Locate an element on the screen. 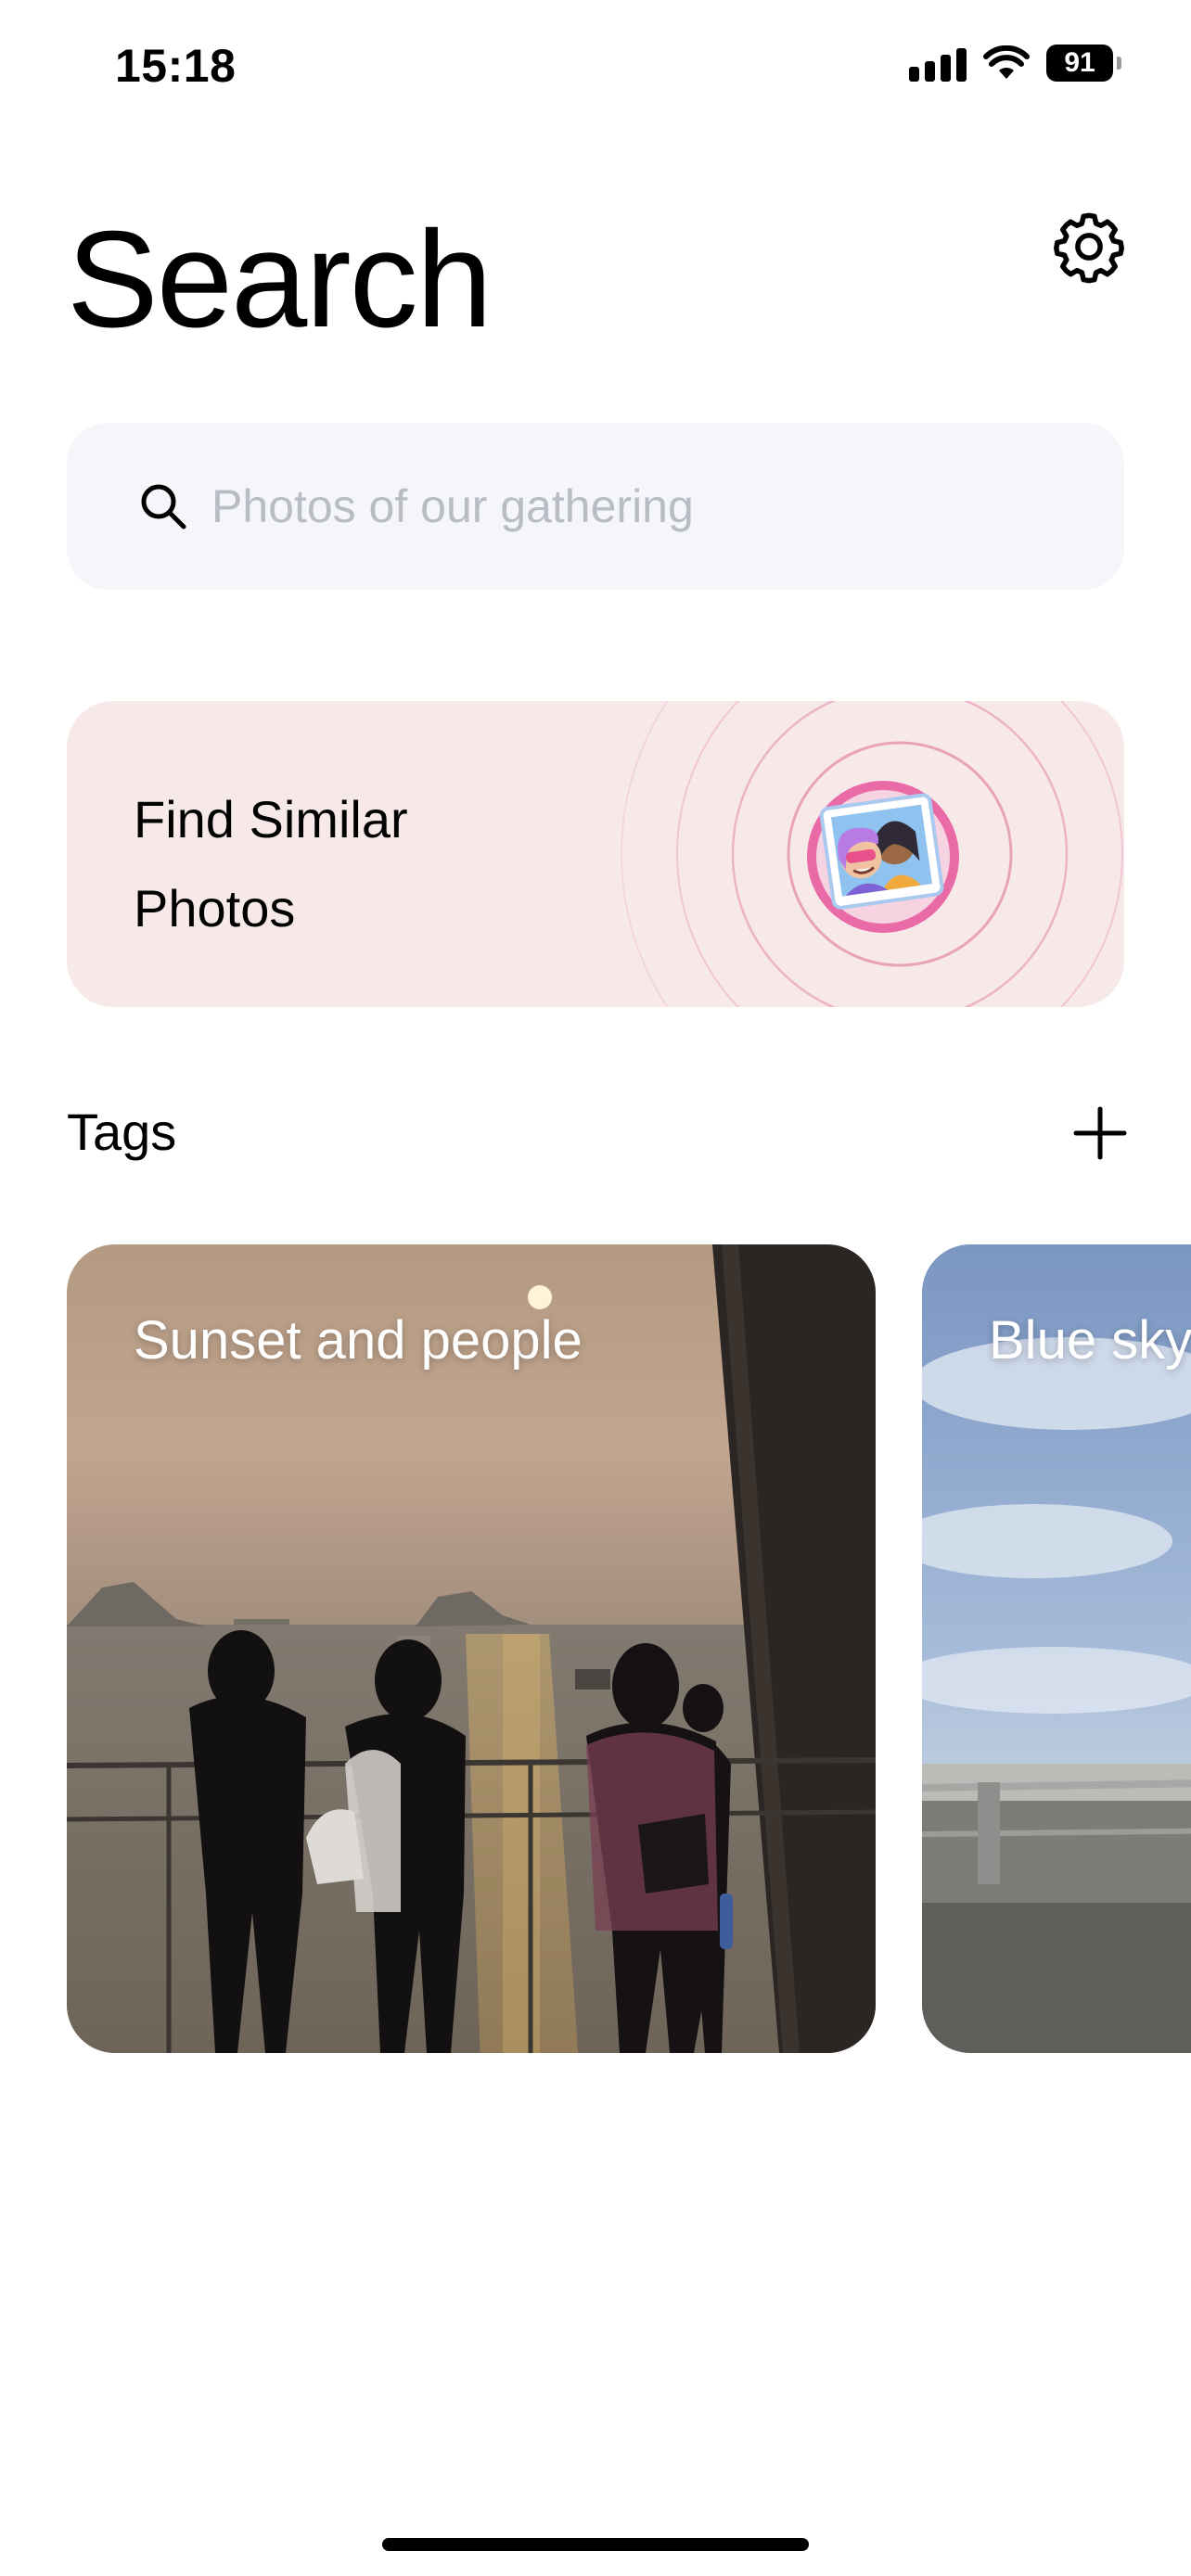 The height and width of the screenshot is (2576, 1191). plus-icon is located at coordinates (1100, 1133).